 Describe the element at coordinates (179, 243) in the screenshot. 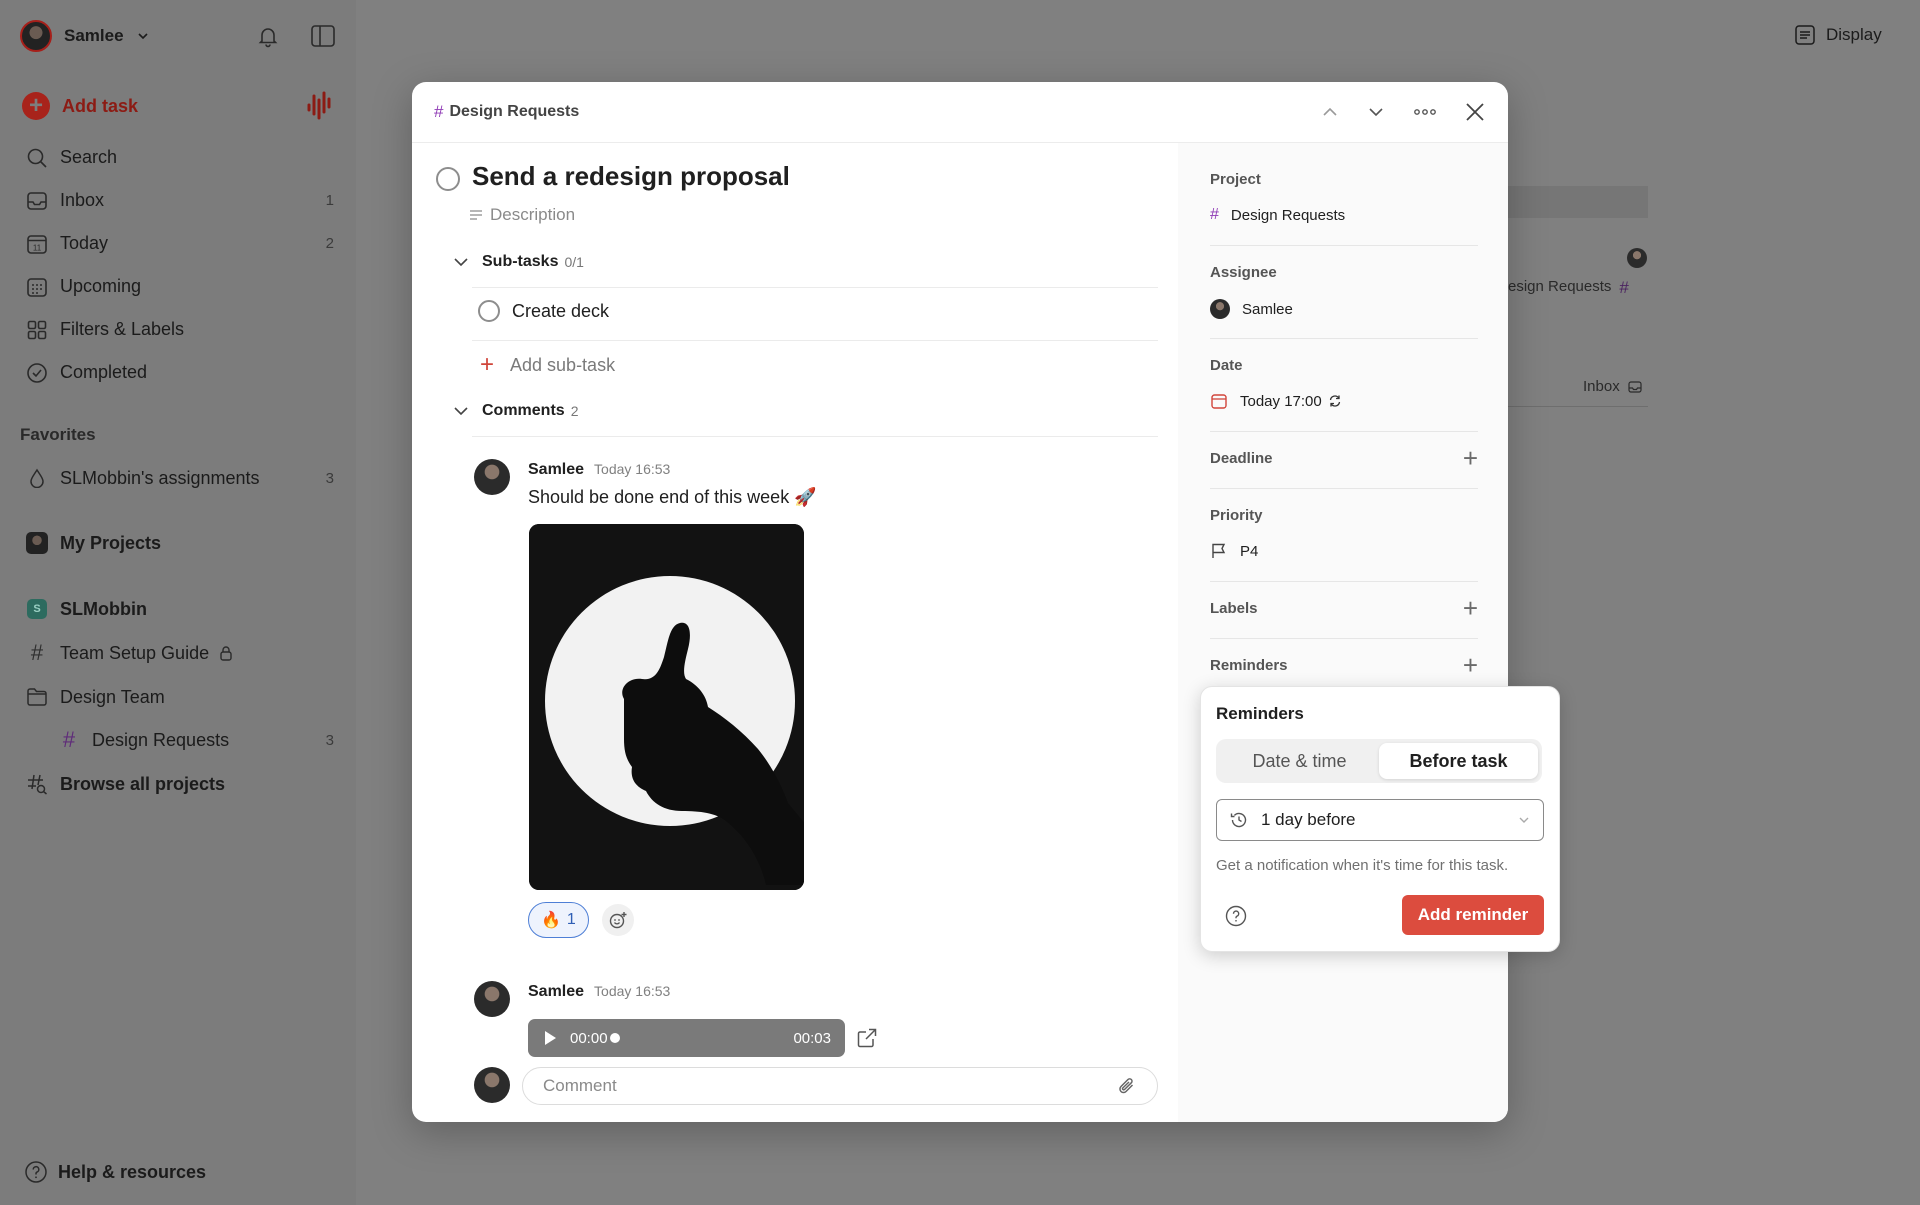

I see `nav-today: 11 Today 2` at that location.